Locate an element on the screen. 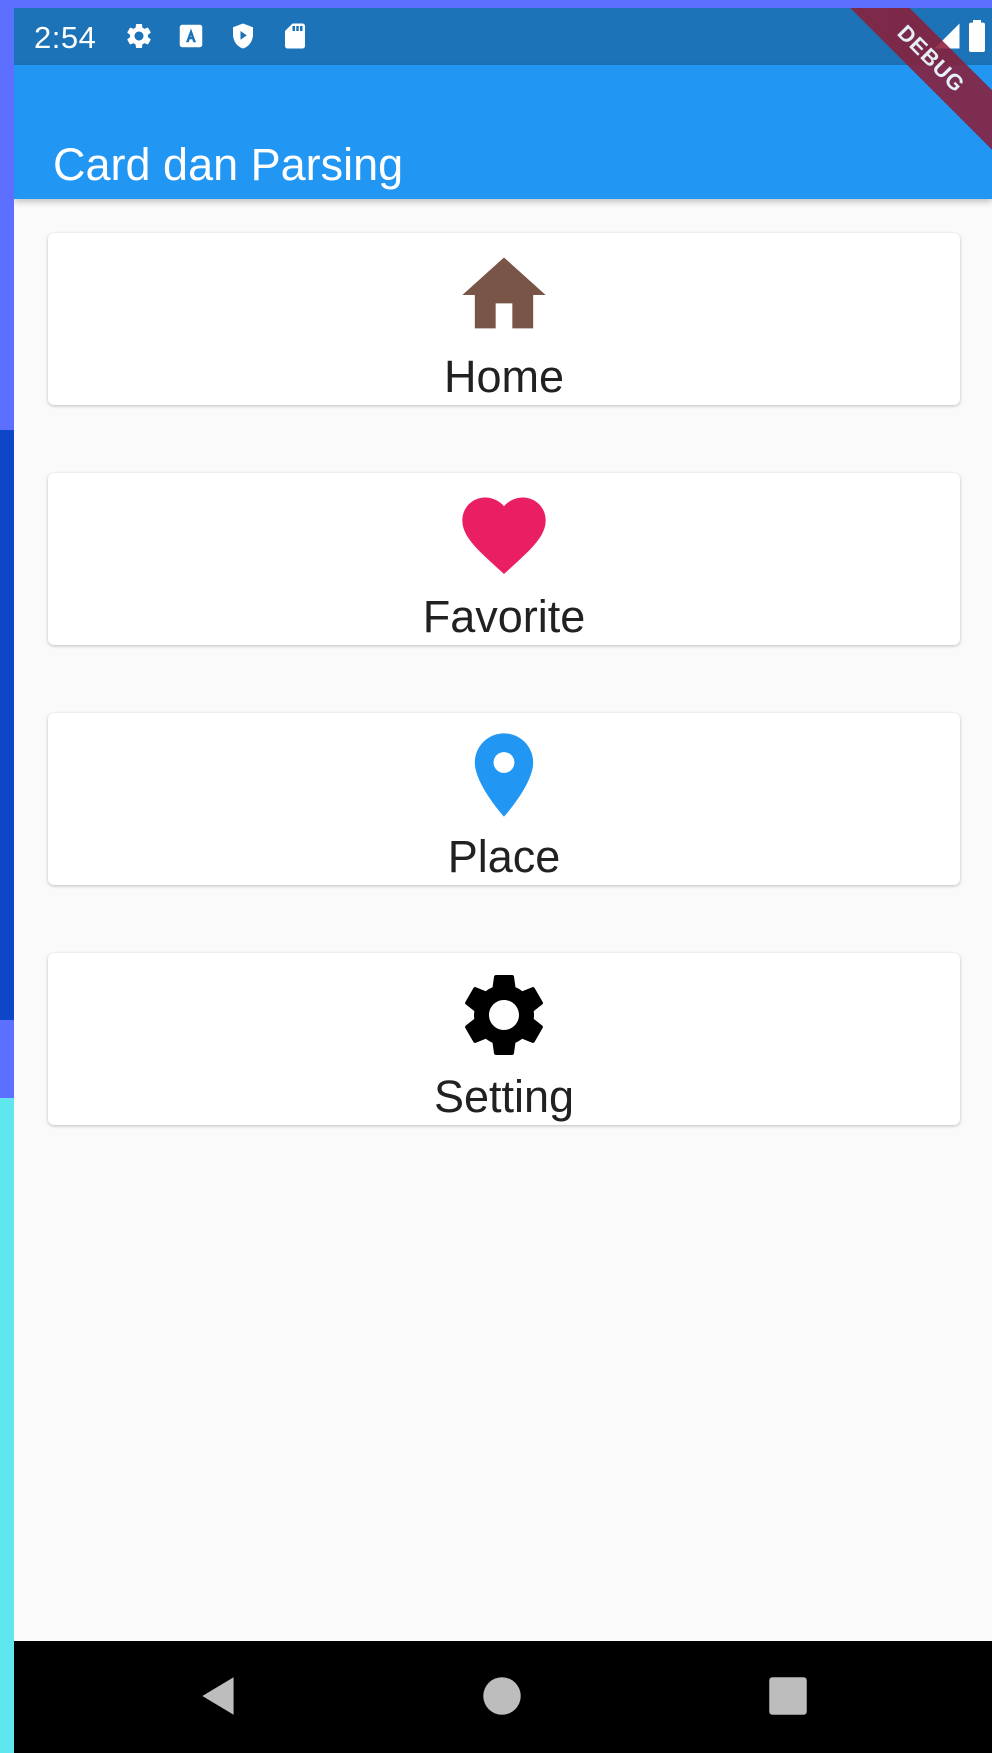 This screenshot has width=992, height=1753. app-bar: Card dan Parsing is located at coordinates (503, 132).